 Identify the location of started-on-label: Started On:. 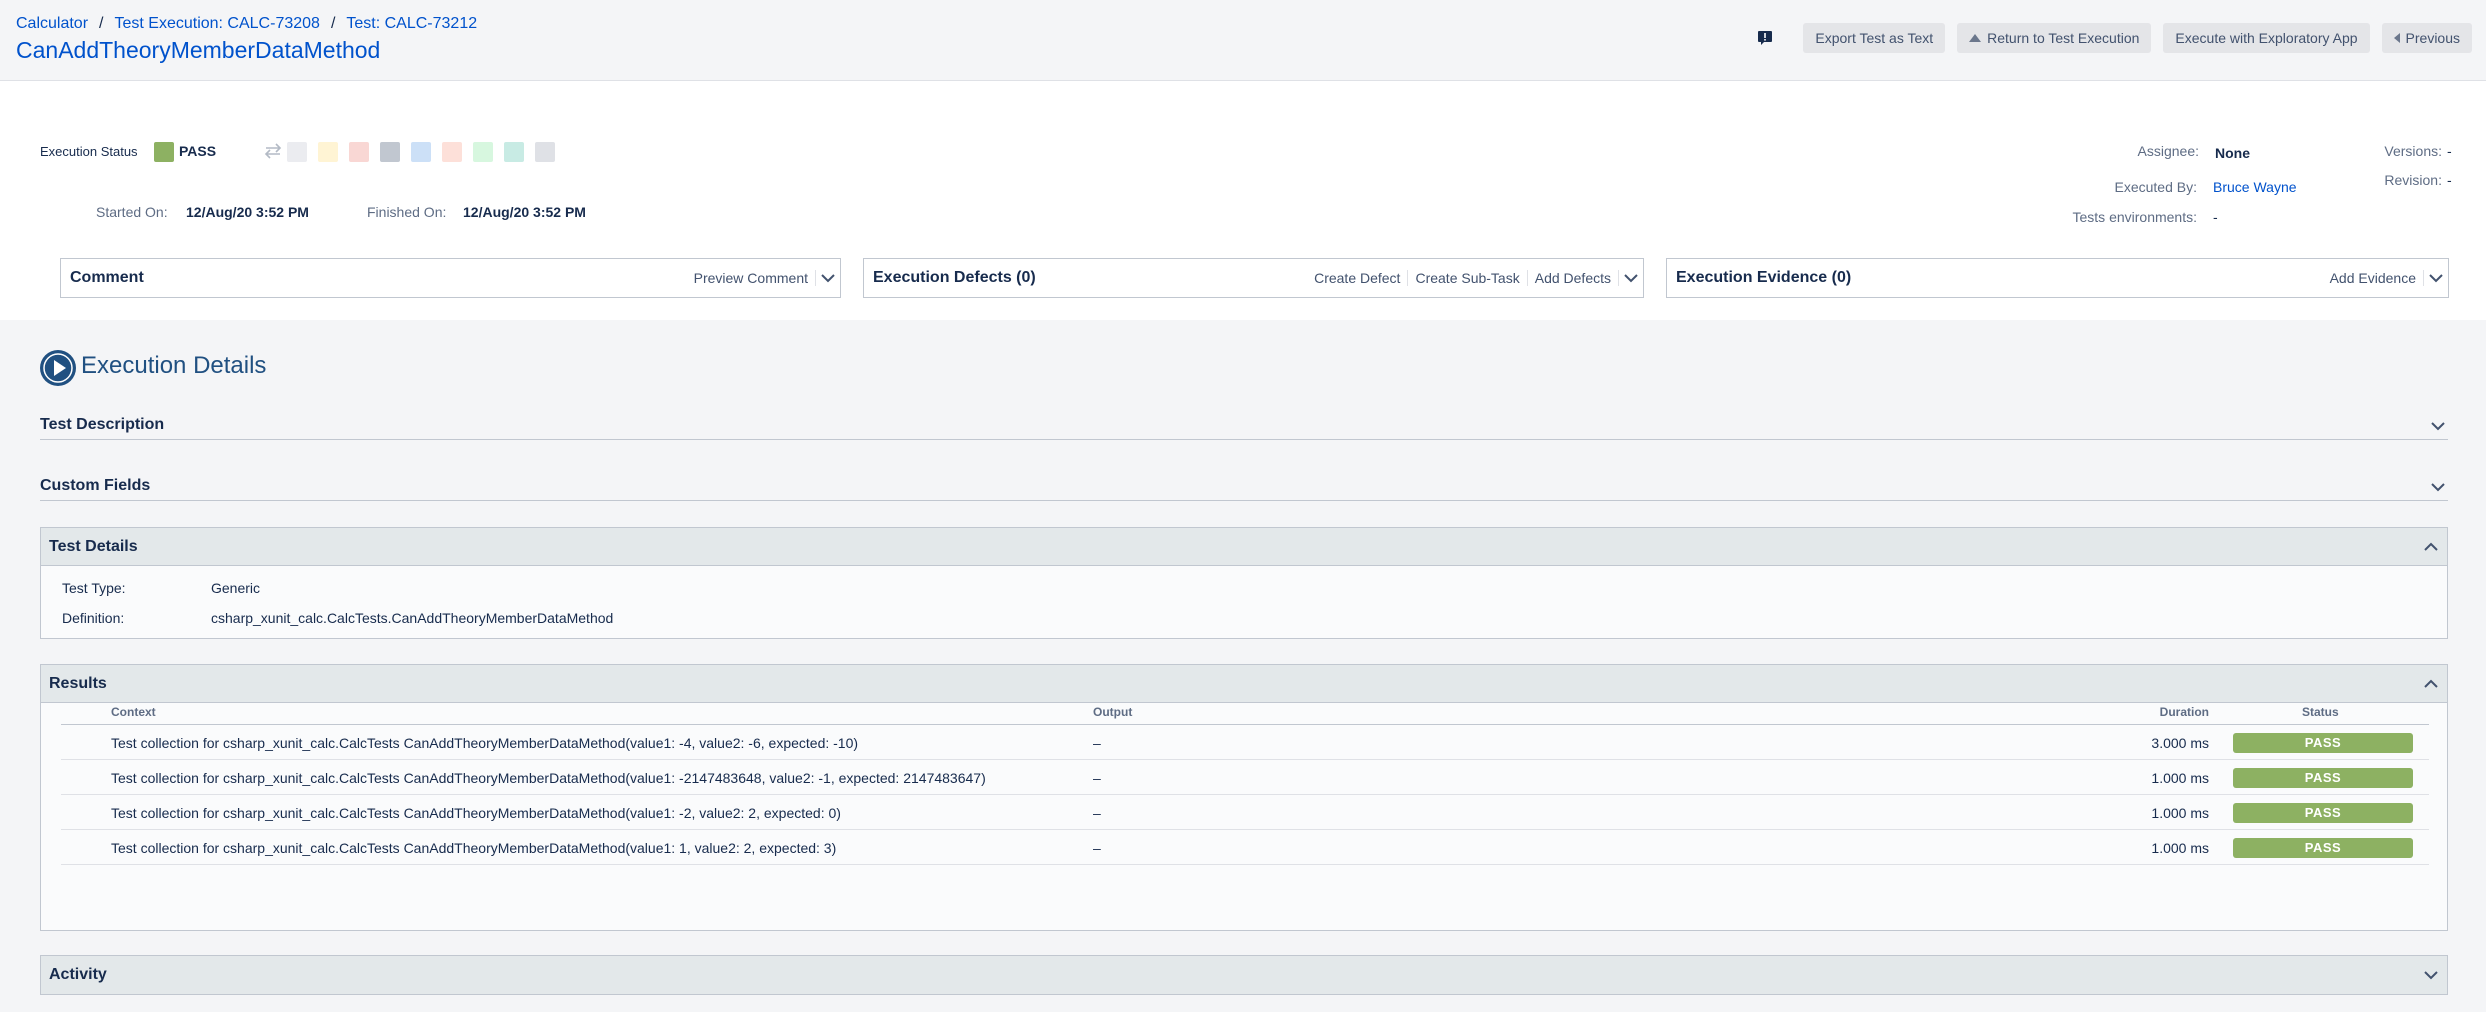
(132, 212).